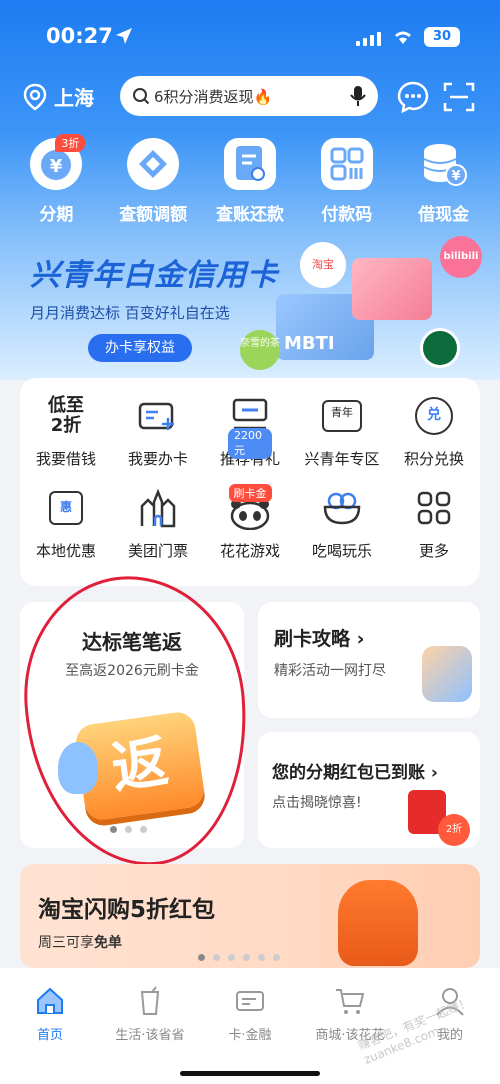  Describe the element at coordinates (342, 508) in the screenshot. I see `food-bowl-icon` at that location.